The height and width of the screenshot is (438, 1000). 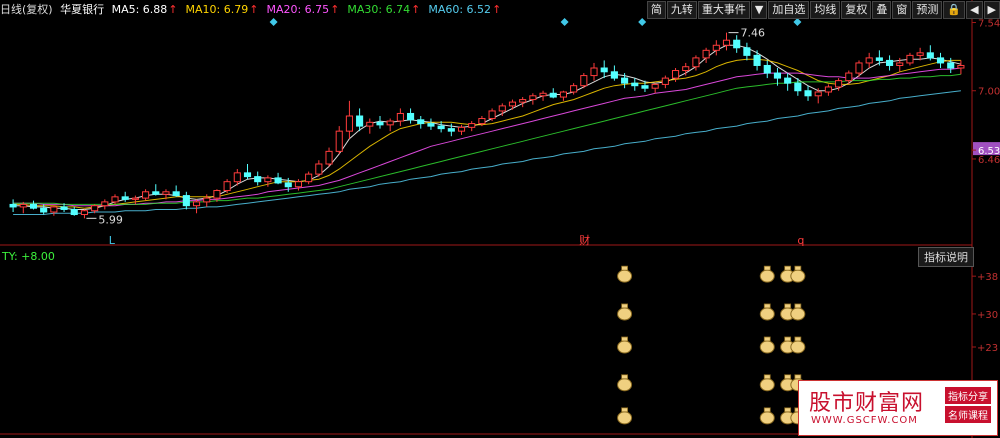 What do you see at coordinates (789, 10) in the screenshot?
I see `toolbar-button: 加自选` at bounding box center [789, 10].